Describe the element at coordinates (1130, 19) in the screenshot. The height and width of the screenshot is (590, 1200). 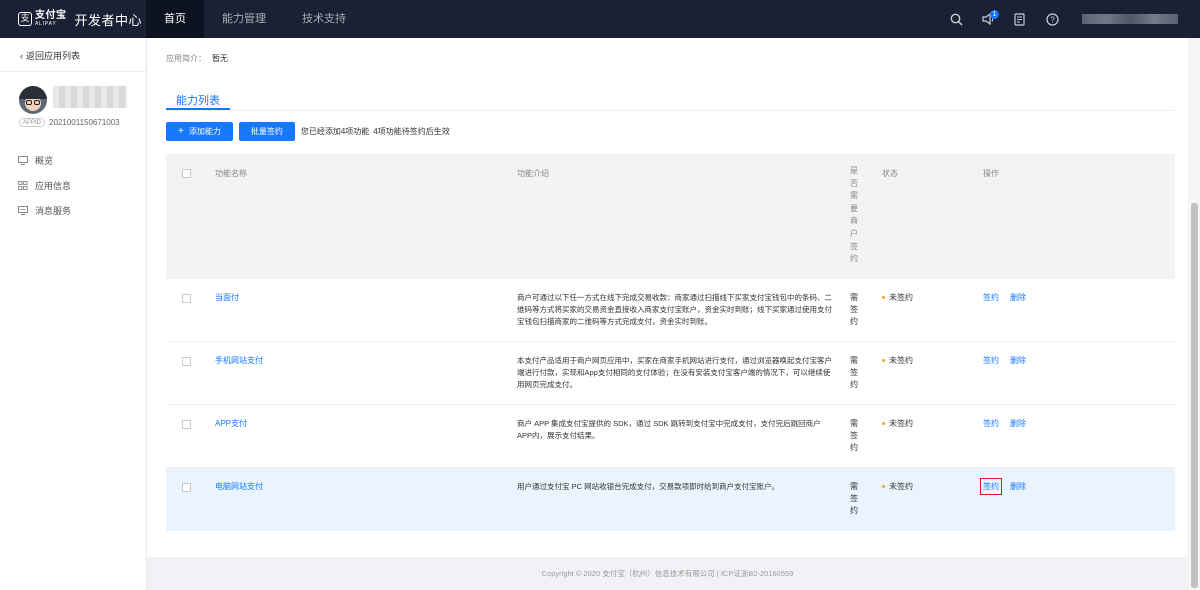
I see `user-account-menu` at that location.